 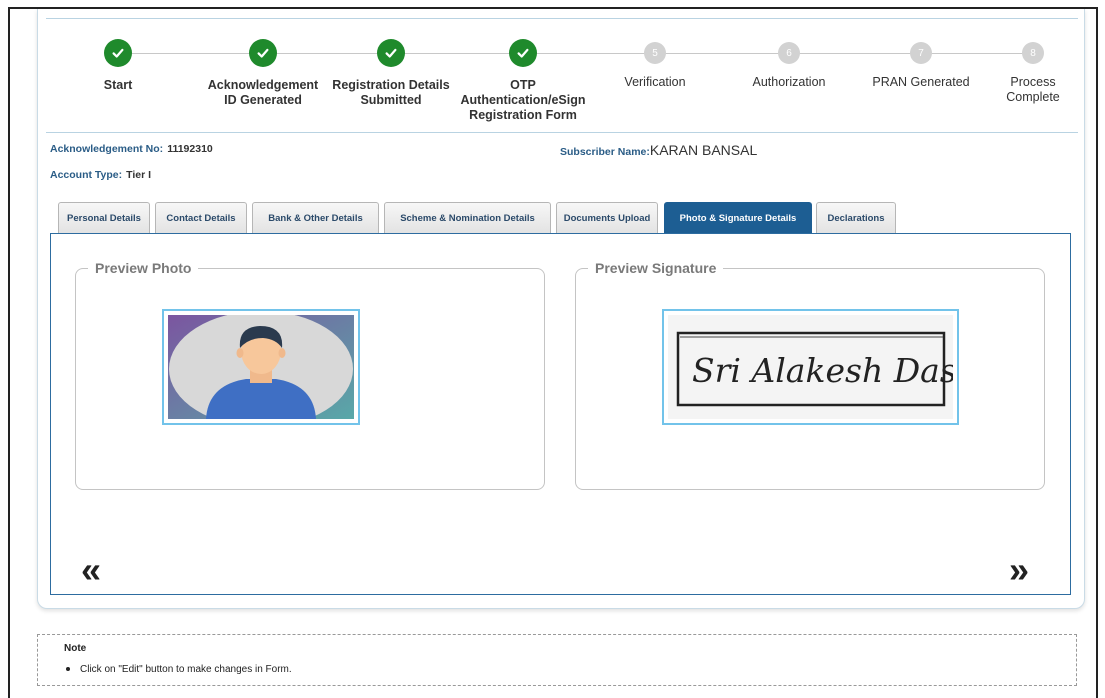 I want to click on signature-image: Sri Alakesh Das., so click(x=817, y=367).